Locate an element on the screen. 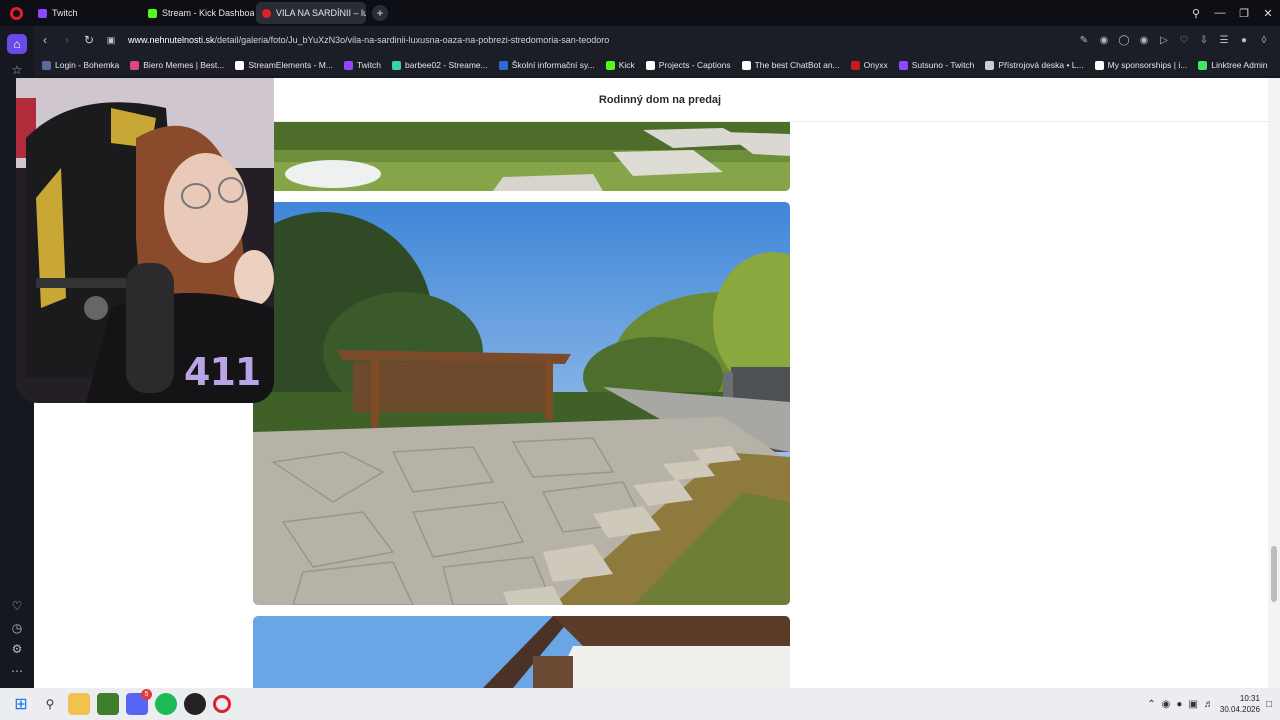 This screenshot has width=1280, height=720. history-icon: ◷ is located at coordinates (17, 628).